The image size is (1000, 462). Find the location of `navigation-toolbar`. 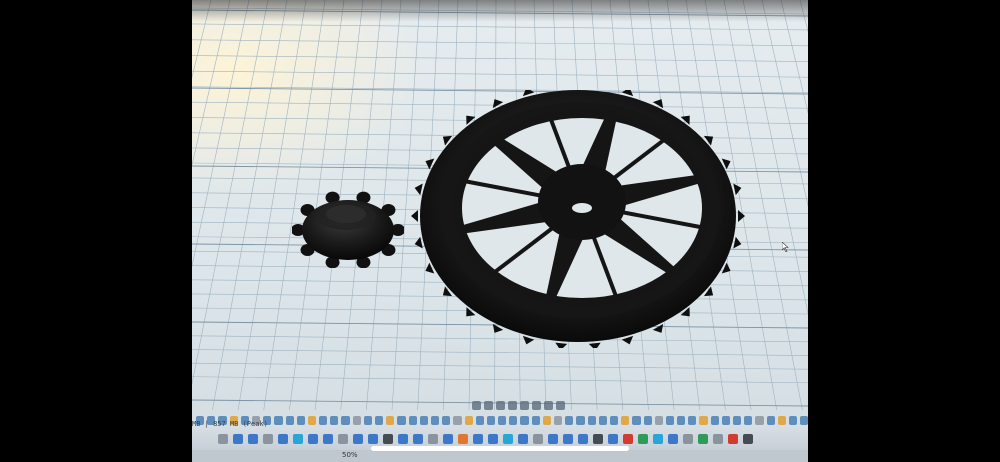

navigation-toolbar is located at coordinates (518, 405).